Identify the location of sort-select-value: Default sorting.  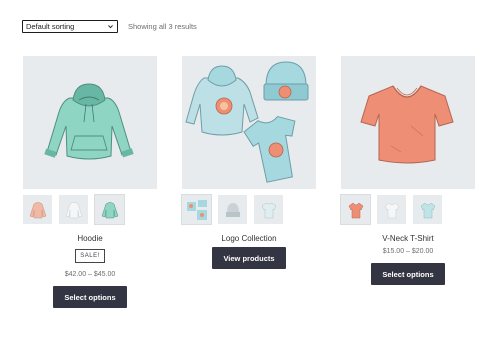
(50, 26).